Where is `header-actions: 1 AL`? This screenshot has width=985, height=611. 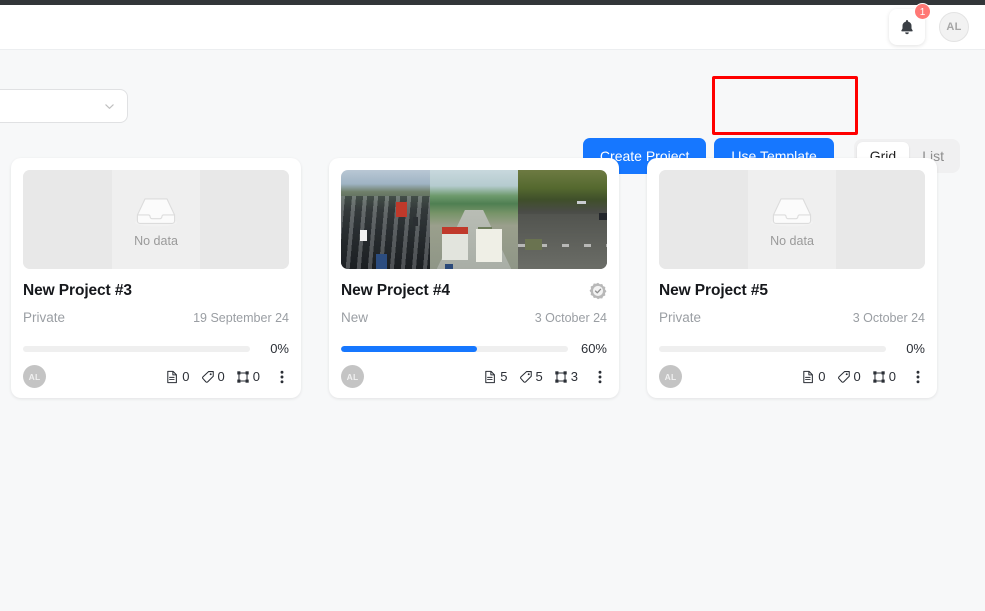 header-actions: 1 AL is located at coordinates (929, 24).